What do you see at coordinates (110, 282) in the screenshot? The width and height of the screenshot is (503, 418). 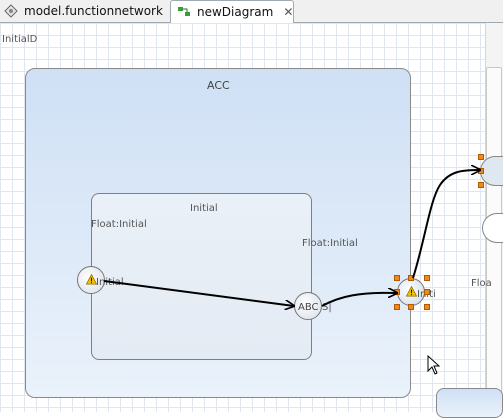 I see `port-initial-label: Initial` at bounding box center [110, 282].